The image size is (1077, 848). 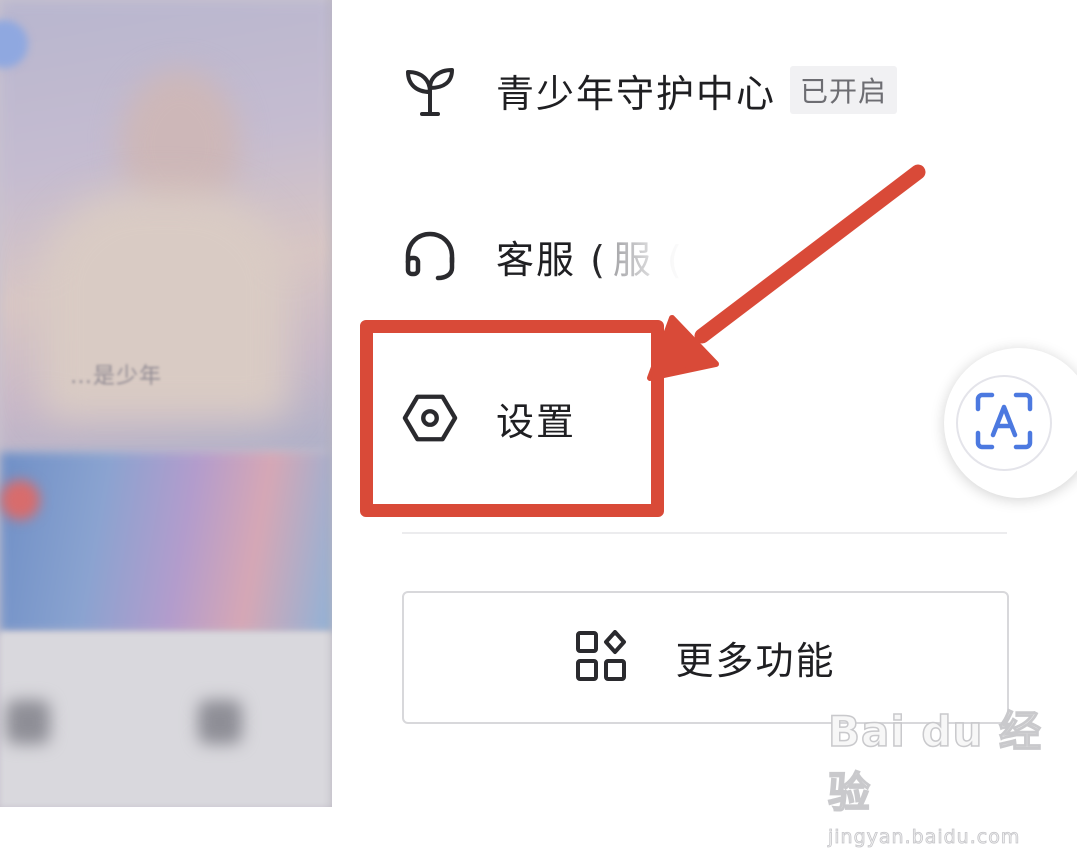 I want to click on sprout-icon, so click(x=430, y=90).